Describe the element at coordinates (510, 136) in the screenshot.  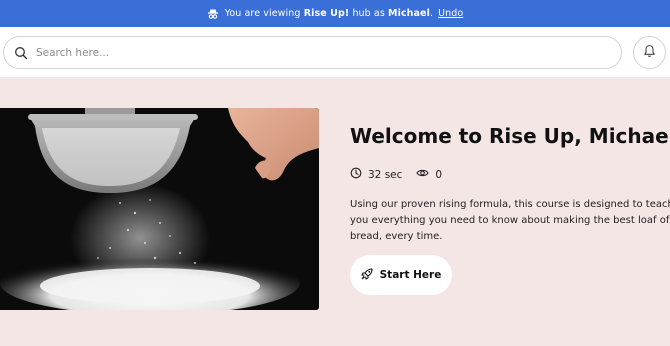
I see `page-title: Welcome to Rise Up, Michael!` at that location.